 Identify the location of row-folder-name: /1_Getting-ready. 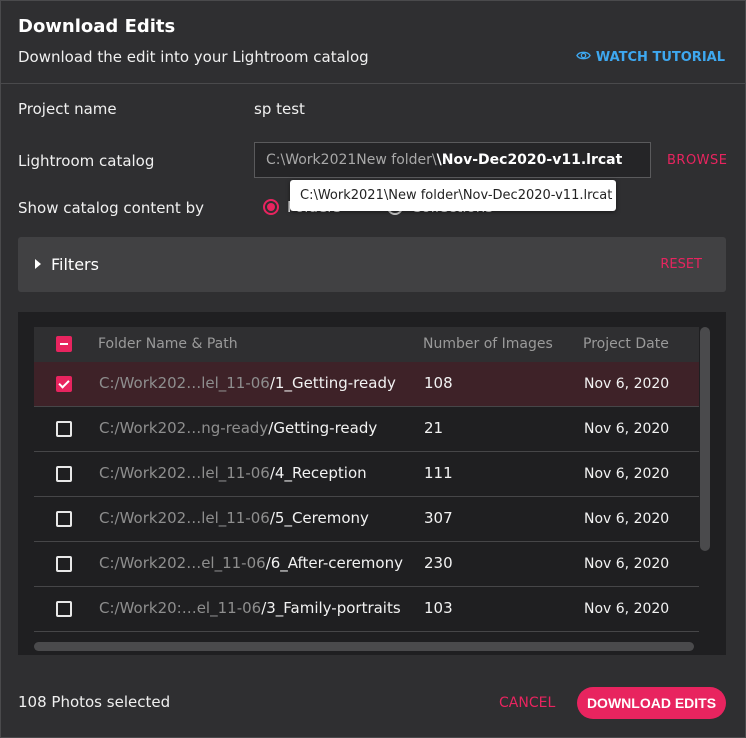
(332, 383).